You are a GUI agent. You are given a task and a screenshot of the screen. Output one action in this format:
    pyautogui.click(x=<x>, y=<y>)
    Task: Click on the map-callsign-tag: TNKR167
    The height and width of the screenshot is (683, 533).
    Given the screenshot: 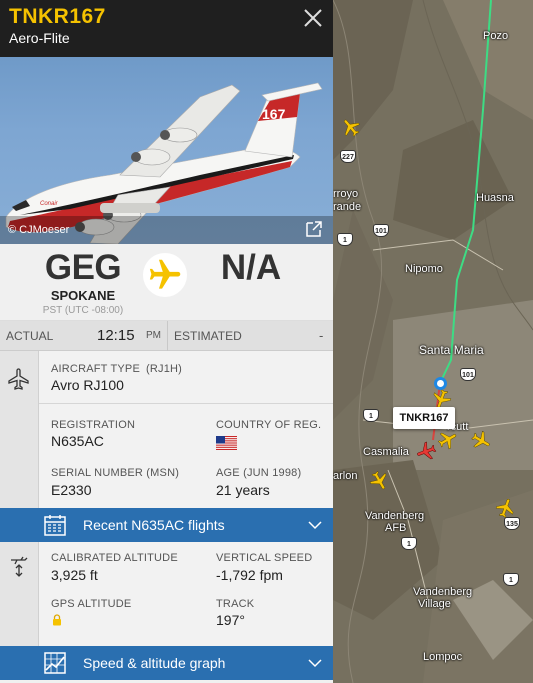 What is the action you would take?
    pyautogui.click(x=424, y=418)
    